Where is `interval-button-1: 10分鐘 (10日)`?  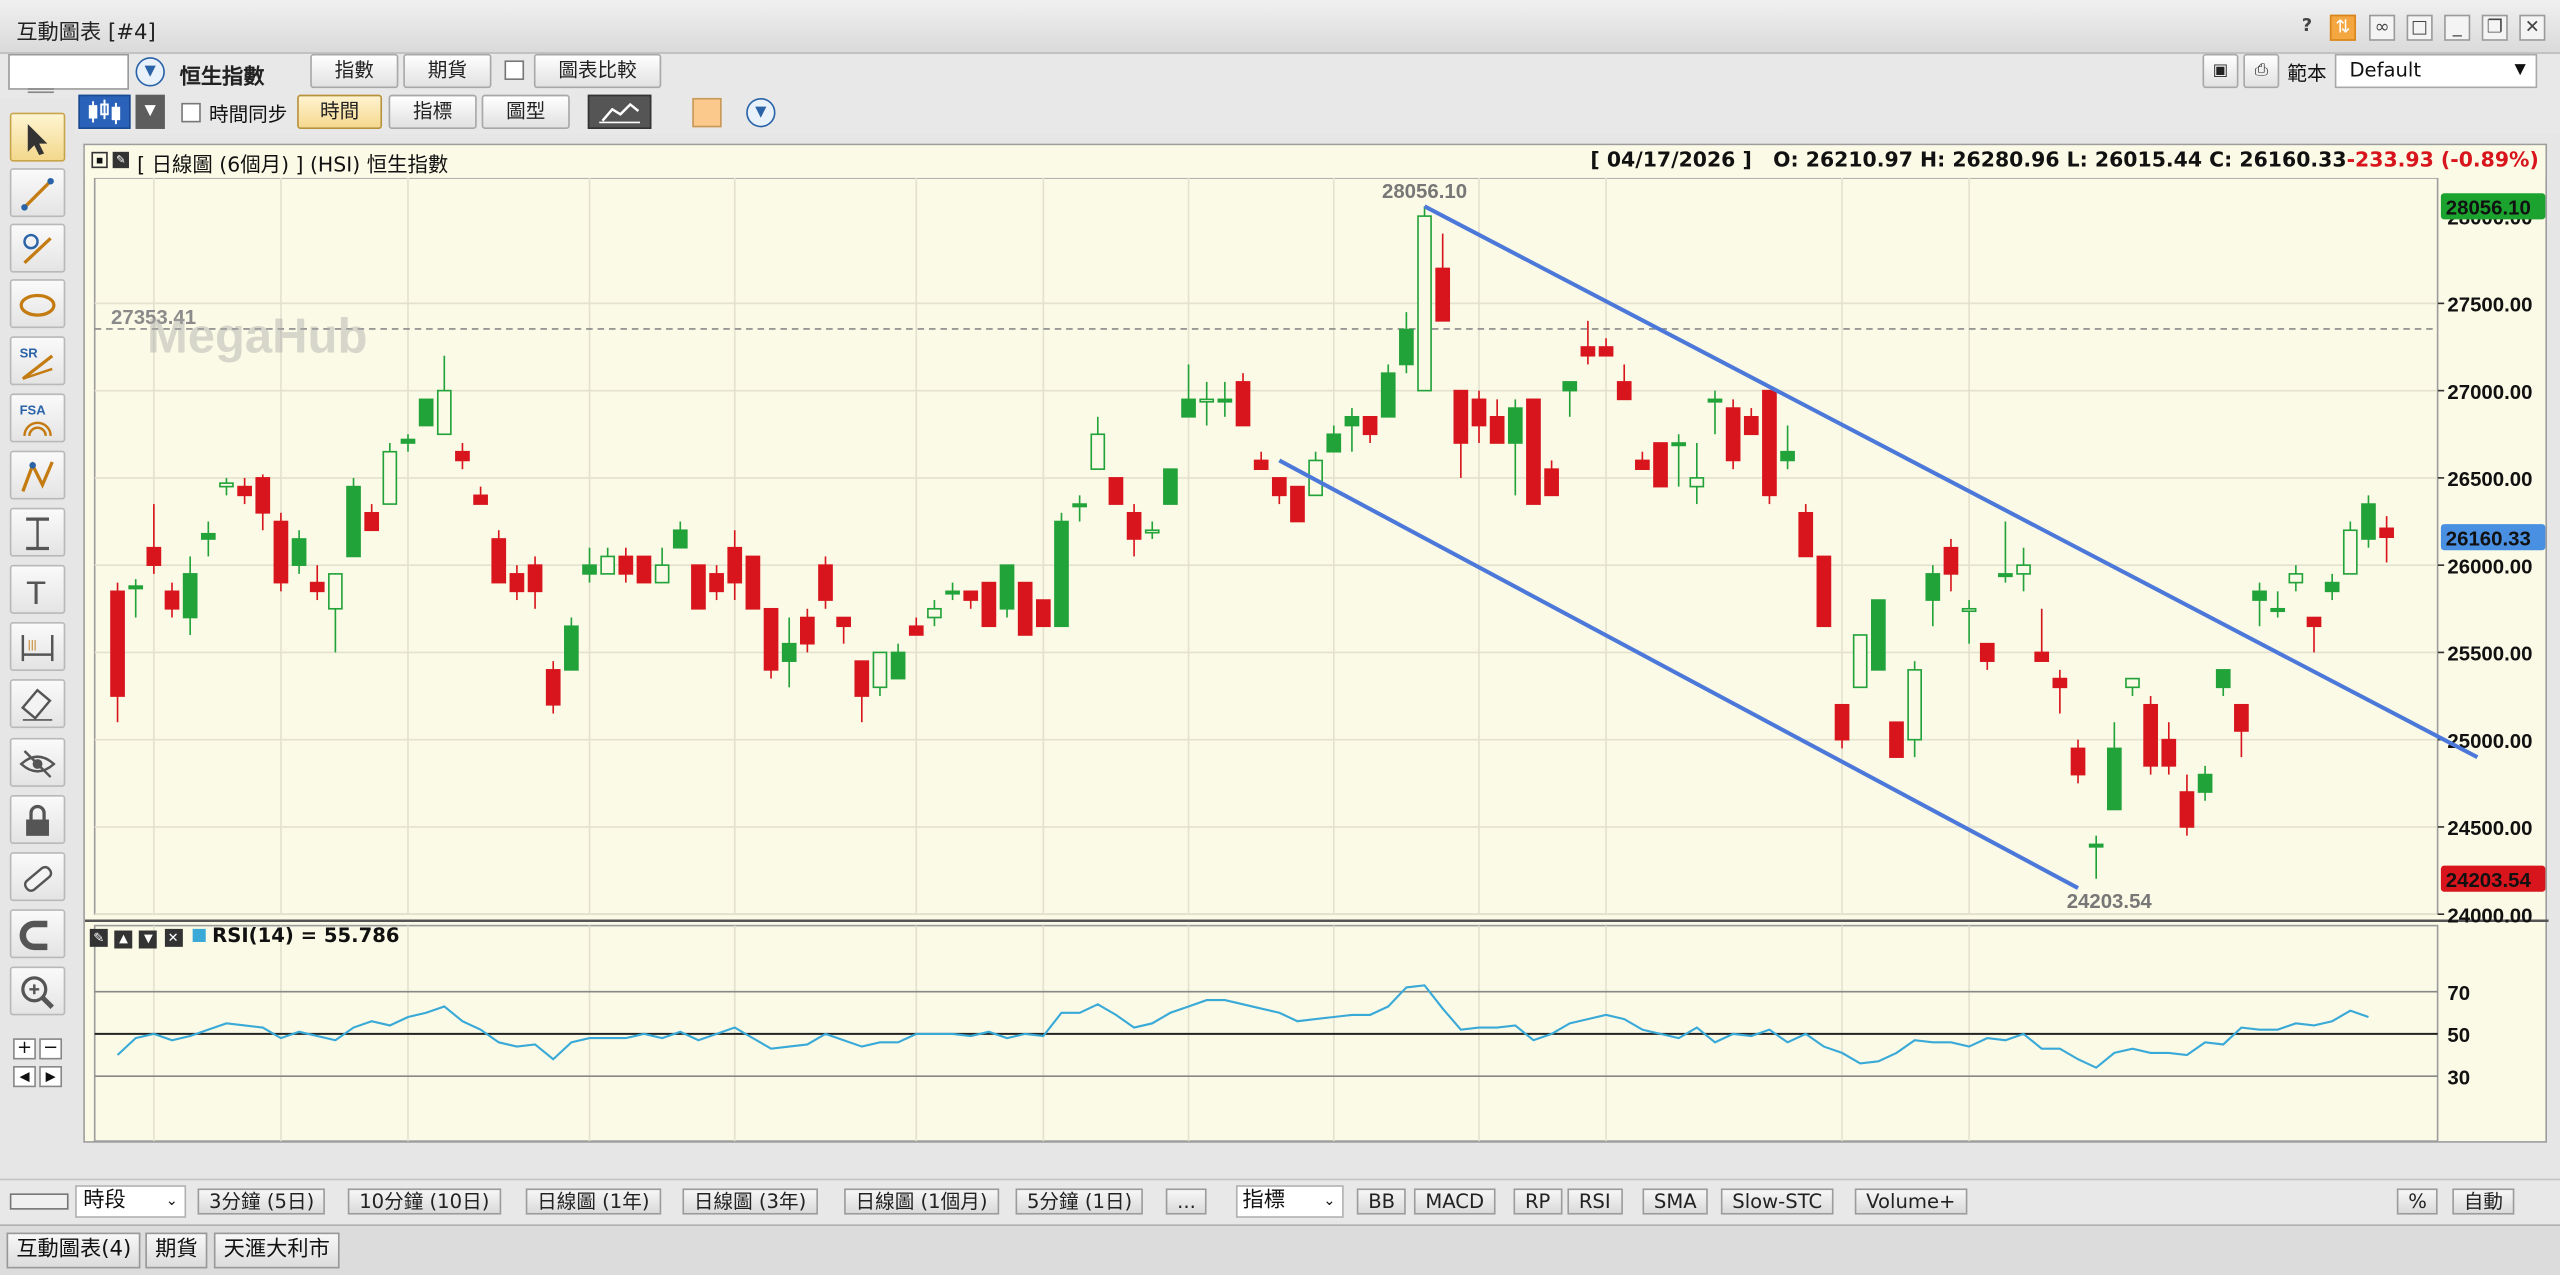
interval-button-1: 10分鐘 (10日) is located at coordinates (424, 1201).